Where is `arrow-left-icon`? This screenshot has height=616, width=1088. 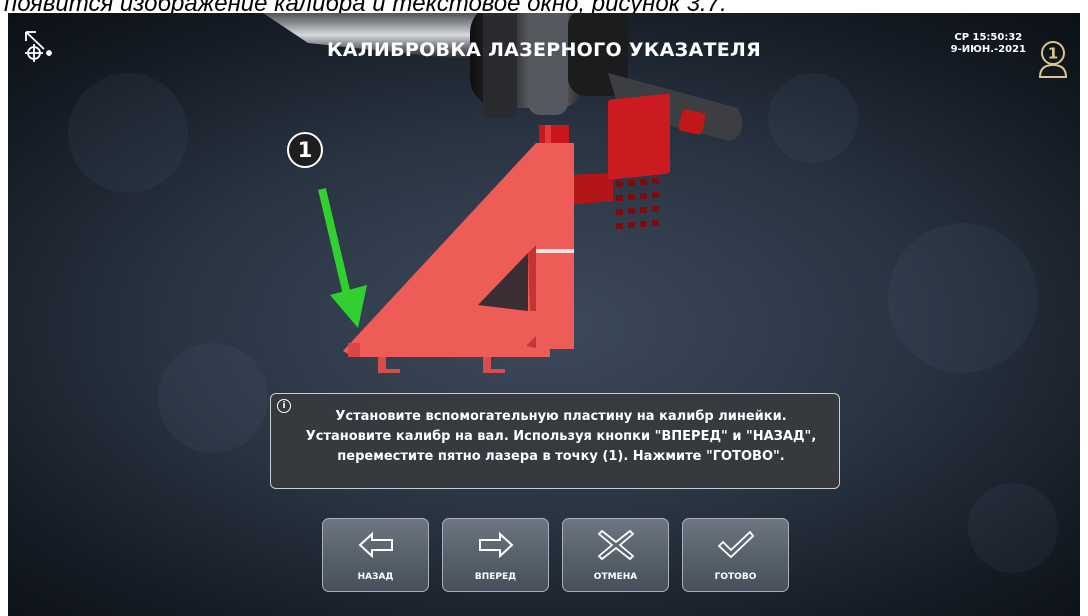 arrow-left-icon is located at coordinates (375, 545).